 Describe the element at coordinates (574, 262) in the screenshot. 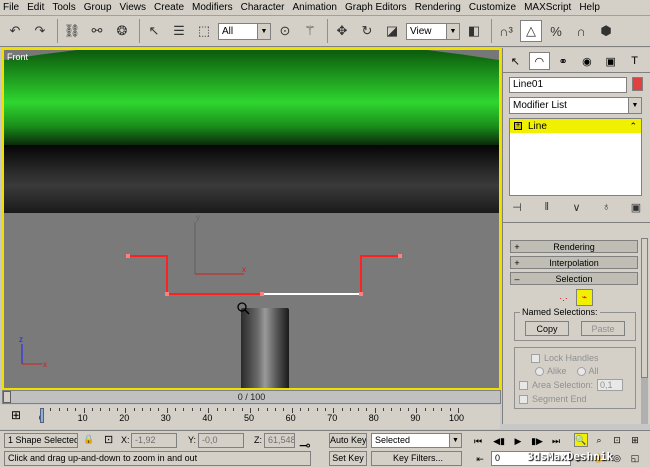

I see `rollout-interpolation: + Interpolation` at that location.